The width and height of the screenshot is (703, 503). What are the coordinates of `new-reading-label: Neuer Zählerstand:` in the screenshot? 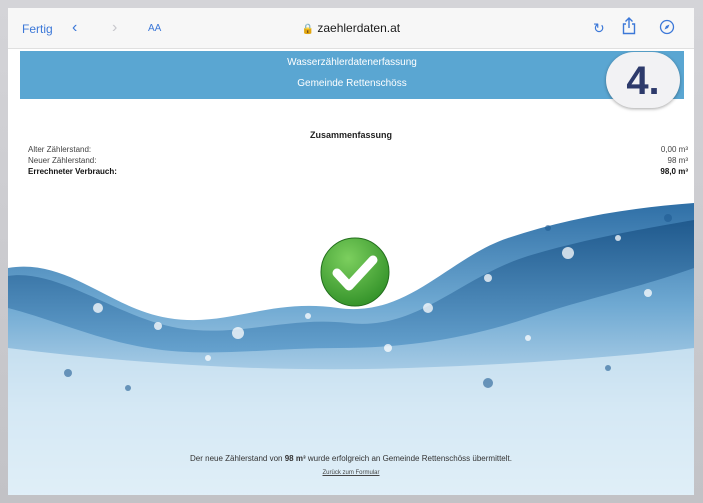 It's located at (62, 160).